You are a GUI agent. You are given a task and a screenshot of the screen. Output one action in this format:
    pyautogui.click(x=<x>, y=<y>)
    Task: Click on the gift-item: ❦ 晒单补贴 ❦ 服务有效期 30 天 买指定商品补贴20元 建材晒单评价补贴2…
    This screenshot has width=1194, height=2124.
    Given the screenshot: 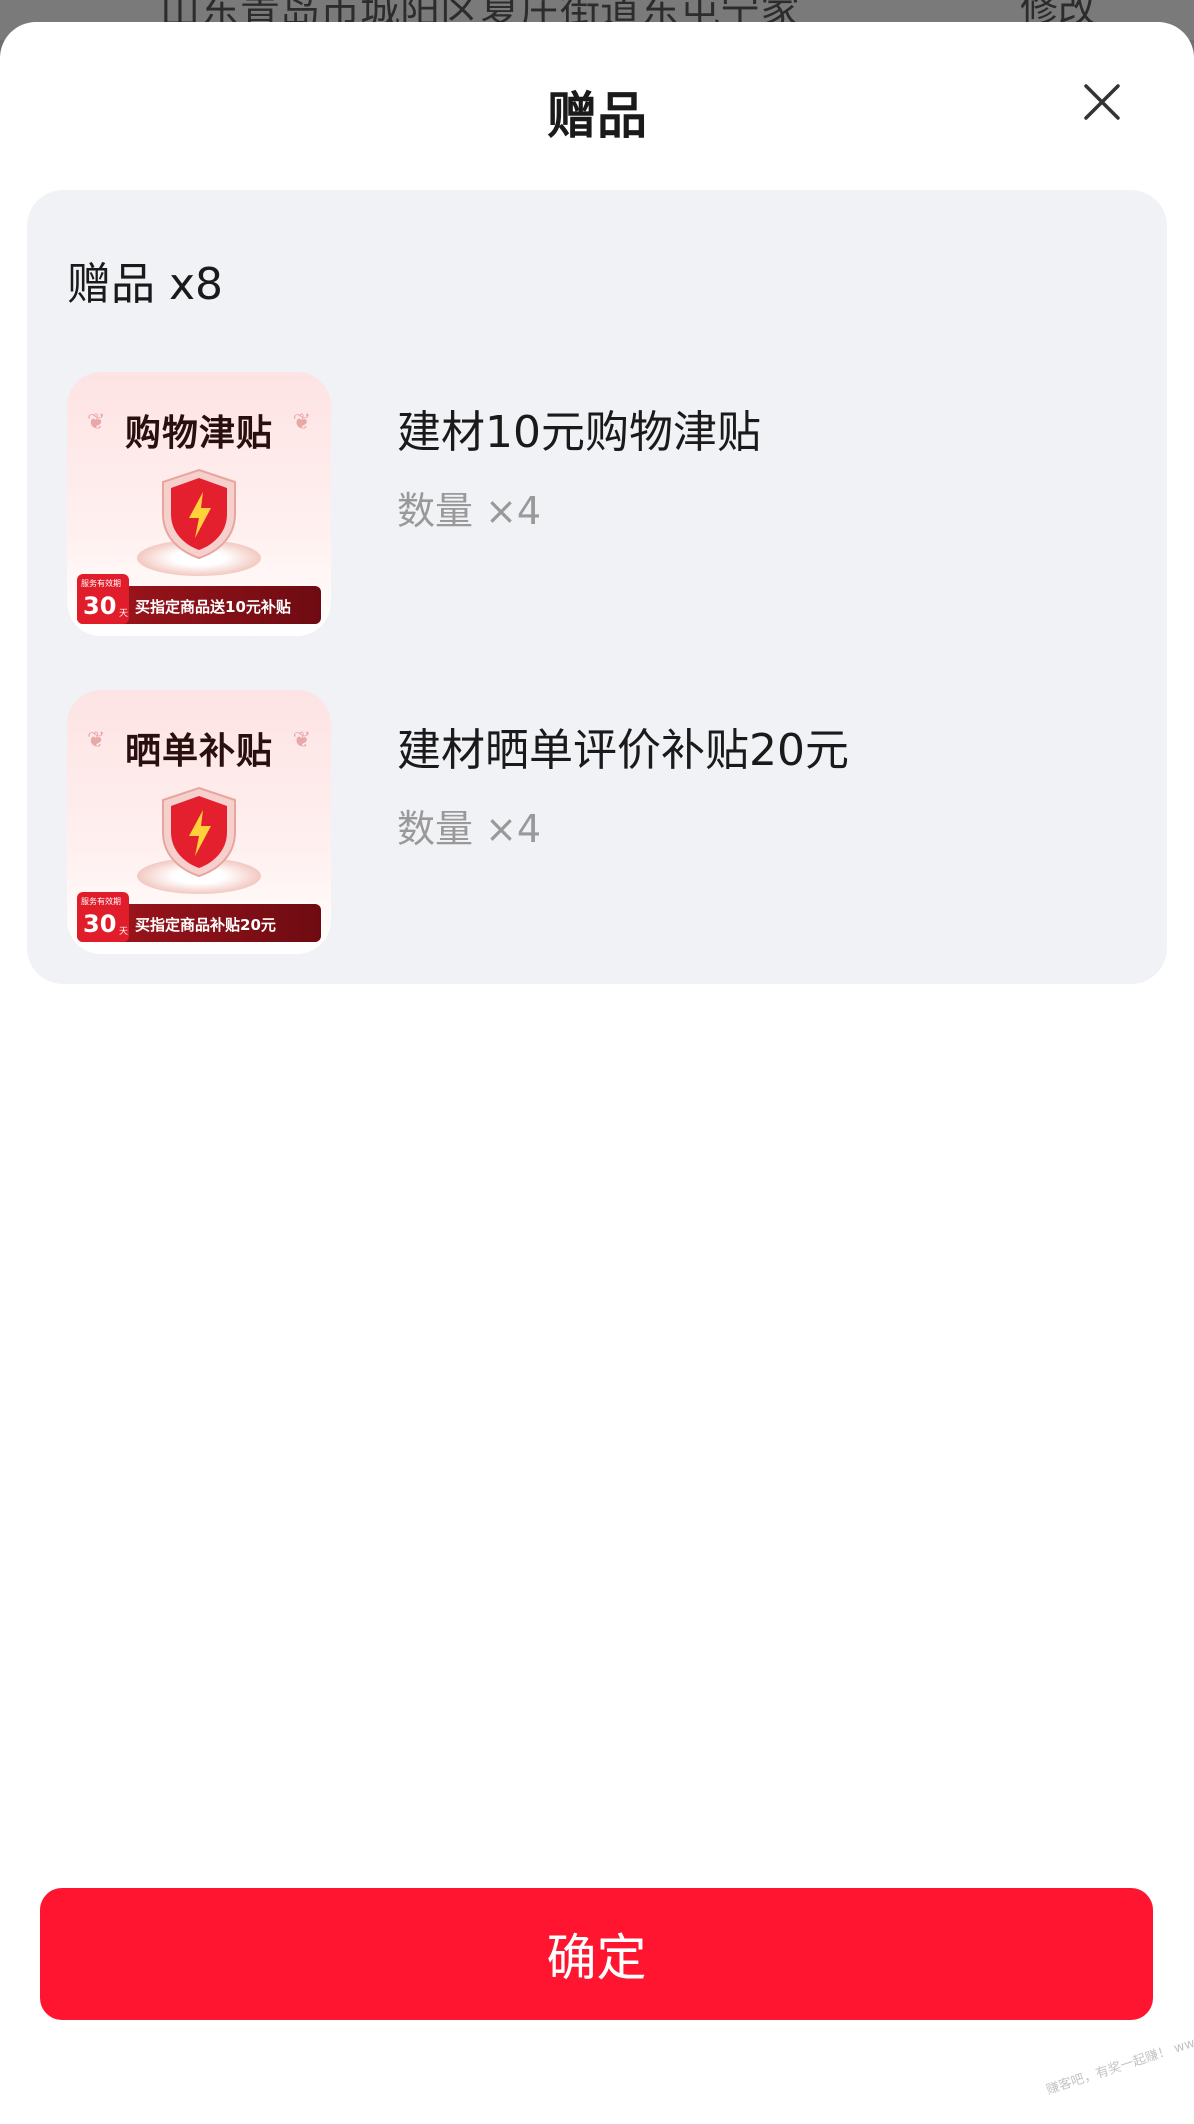 What is the action you would take?
    pyautogui.click(x=597, y=822)
    